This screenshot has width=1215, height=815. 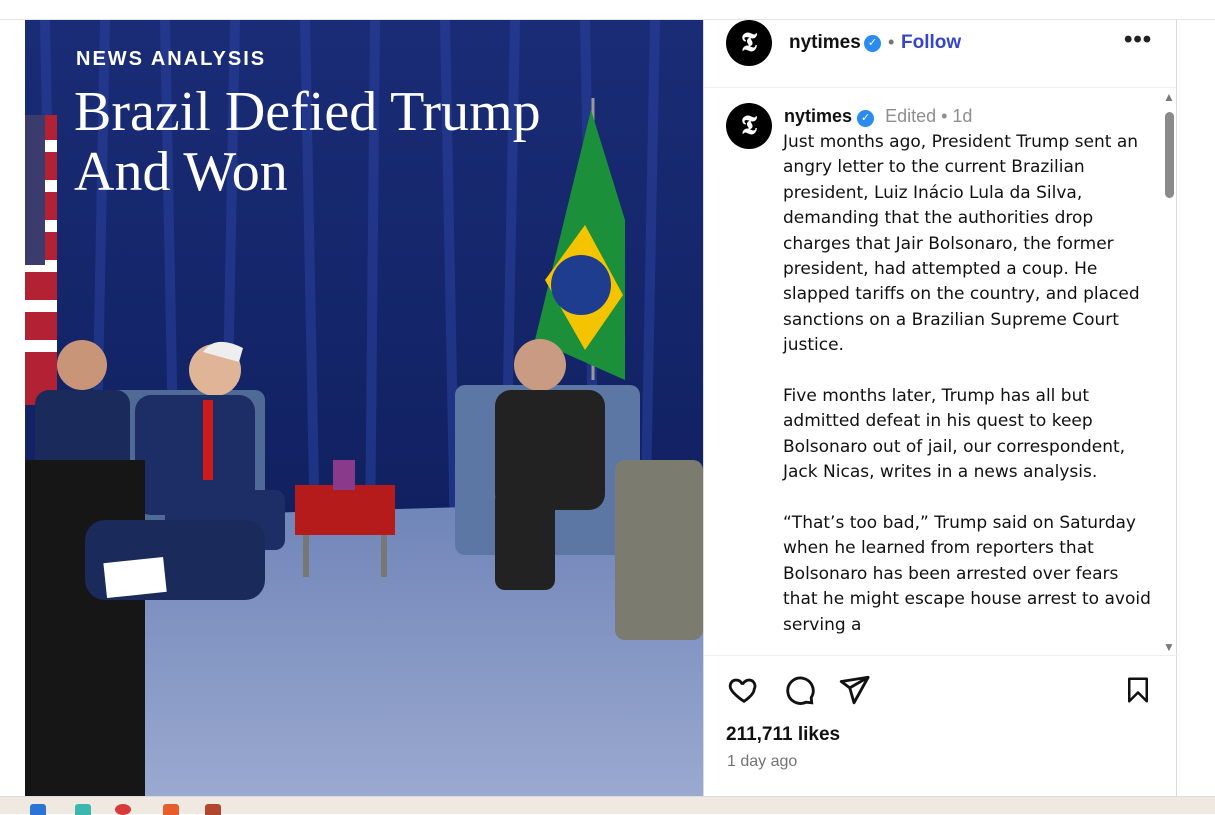 I want to click on post-header: 𝕿 nytimes ✓ • Follow •••, so click(x=940, y=54).